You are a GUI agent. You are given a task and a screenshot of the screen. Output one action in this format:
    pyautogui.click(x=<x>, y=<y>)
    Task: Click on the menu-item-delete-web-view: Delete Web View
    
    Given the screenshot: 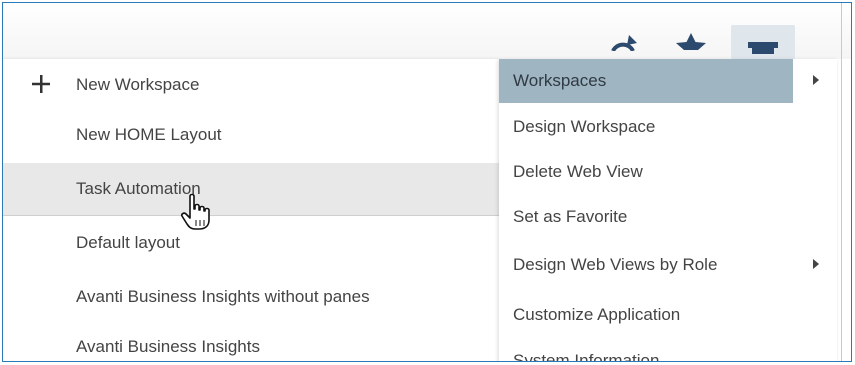 What is the action you would take?
    pyautogui.click(x=668, y=172)
    